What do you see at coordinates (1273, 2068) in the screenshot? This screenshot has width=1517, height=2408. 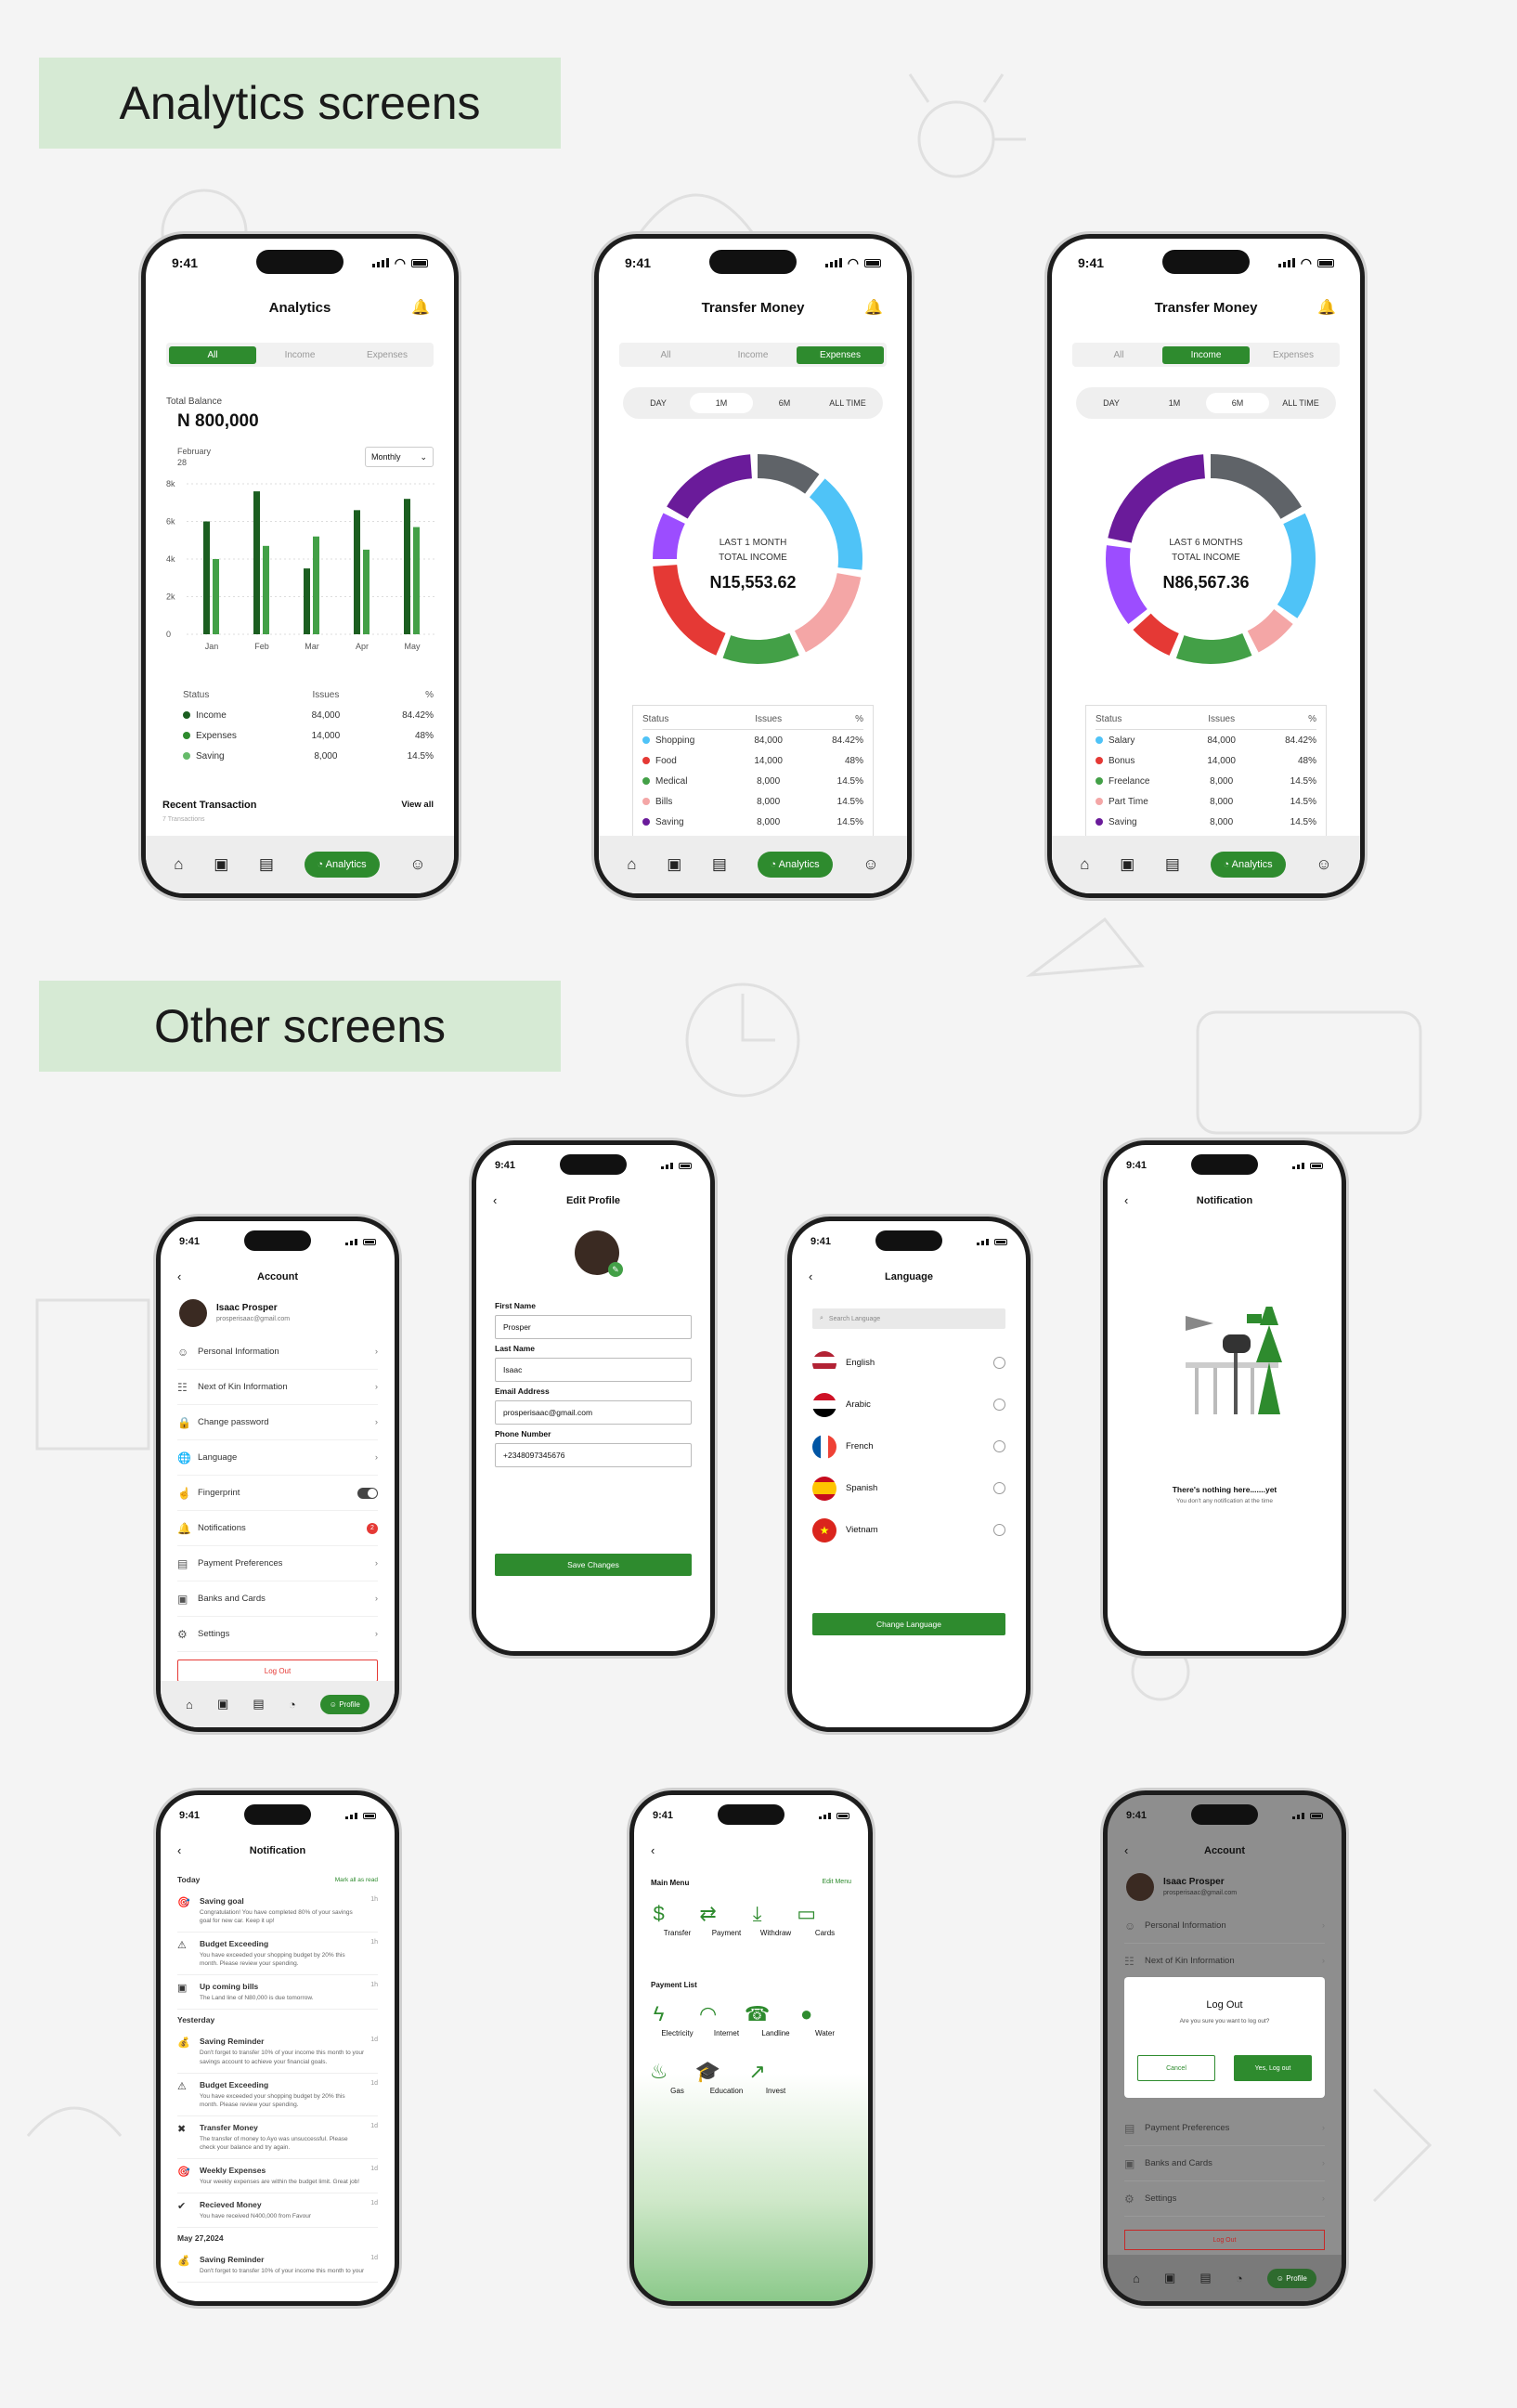 I see `confirm-logout-button: Yes, Log out` at bounding box center [1273, 2068].